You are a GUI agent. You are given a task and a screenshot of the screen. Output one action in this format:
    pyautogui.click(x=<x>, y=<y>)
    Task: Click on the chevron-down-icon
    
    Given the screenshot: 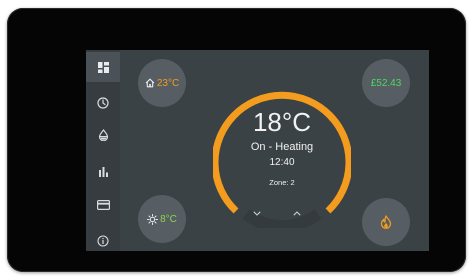 What is the action you would take?
    pyautogui.click(x=257, y=213)
    